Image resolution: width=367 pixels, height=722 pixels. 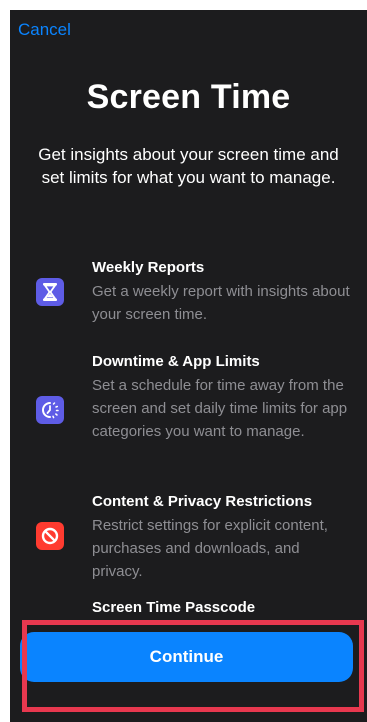 What do you see at coordinates (50, 536) in the screenshot?
I see `restriction-icon` at bounding box center [50, 536].